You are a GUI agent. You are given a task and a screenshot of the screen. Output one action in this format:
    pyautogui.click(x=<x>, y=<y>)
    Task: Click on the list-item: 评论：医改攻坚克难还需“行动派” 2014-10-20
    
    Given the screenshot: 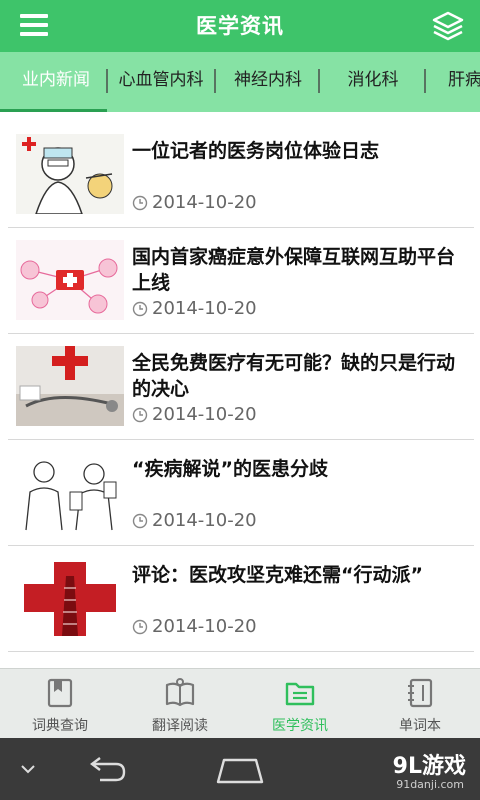 What is the action you would take?
    pyautogui.click(x=241, y=599)
    